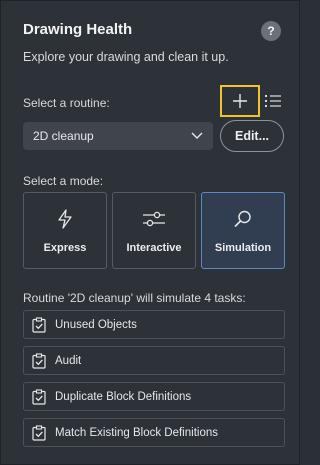  Describe the element at coordinates (154, 247) in the screenshot. I see `mode-interactive-label: Interactive` at that location.